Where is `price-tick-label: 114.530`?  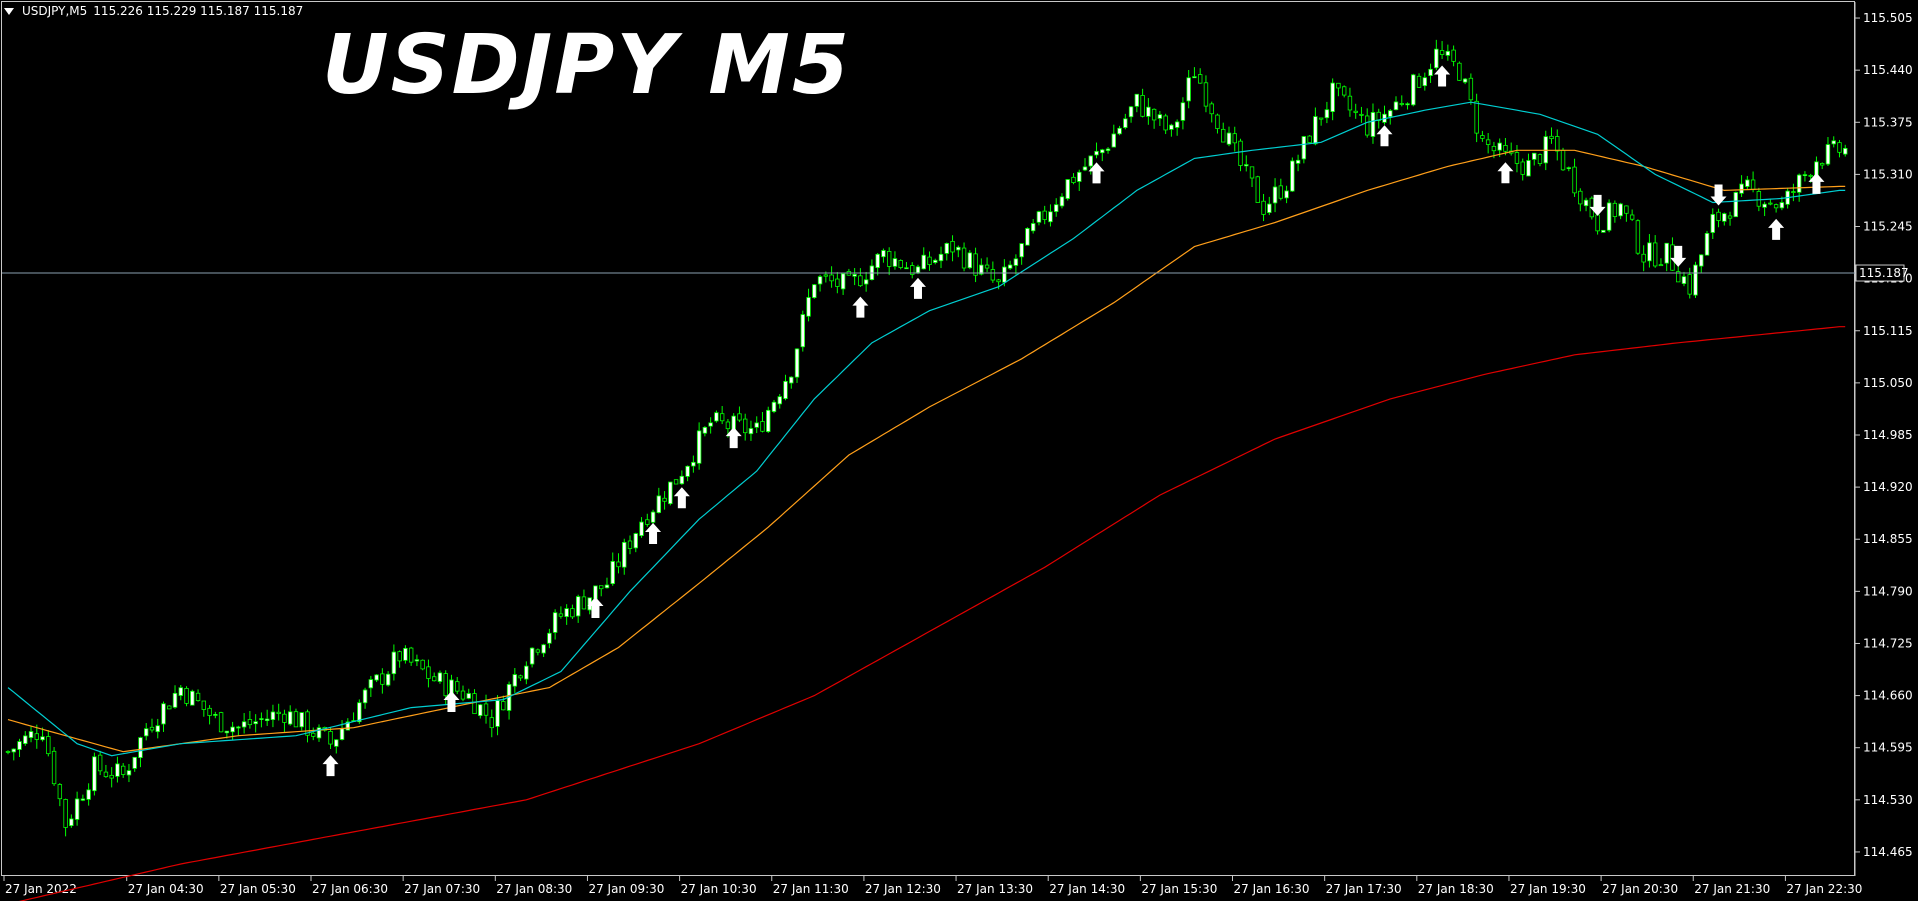
price-tick-label: 114.530 is located at coordinates (1888, 800).